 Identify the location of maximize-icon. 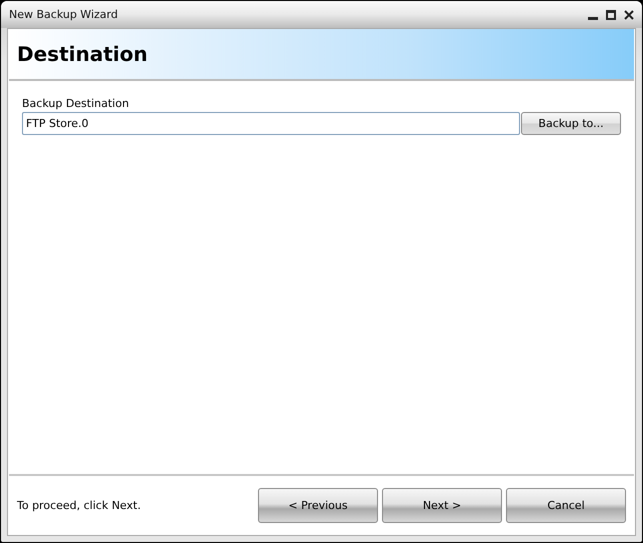
(611, 15).